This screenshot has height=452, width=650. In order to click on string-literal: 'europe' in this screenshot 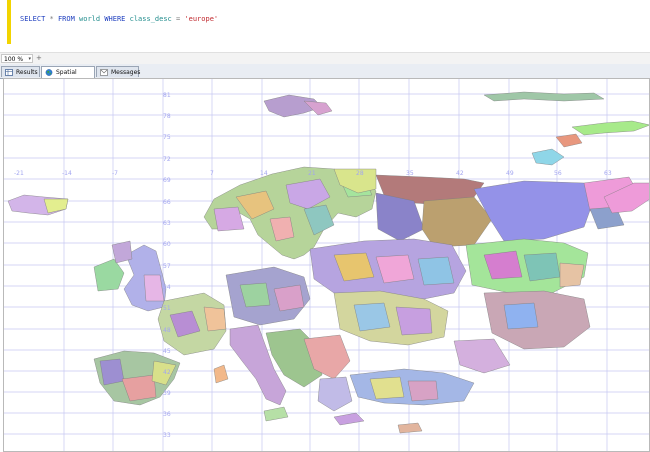, I will do `click(199, 19)`.